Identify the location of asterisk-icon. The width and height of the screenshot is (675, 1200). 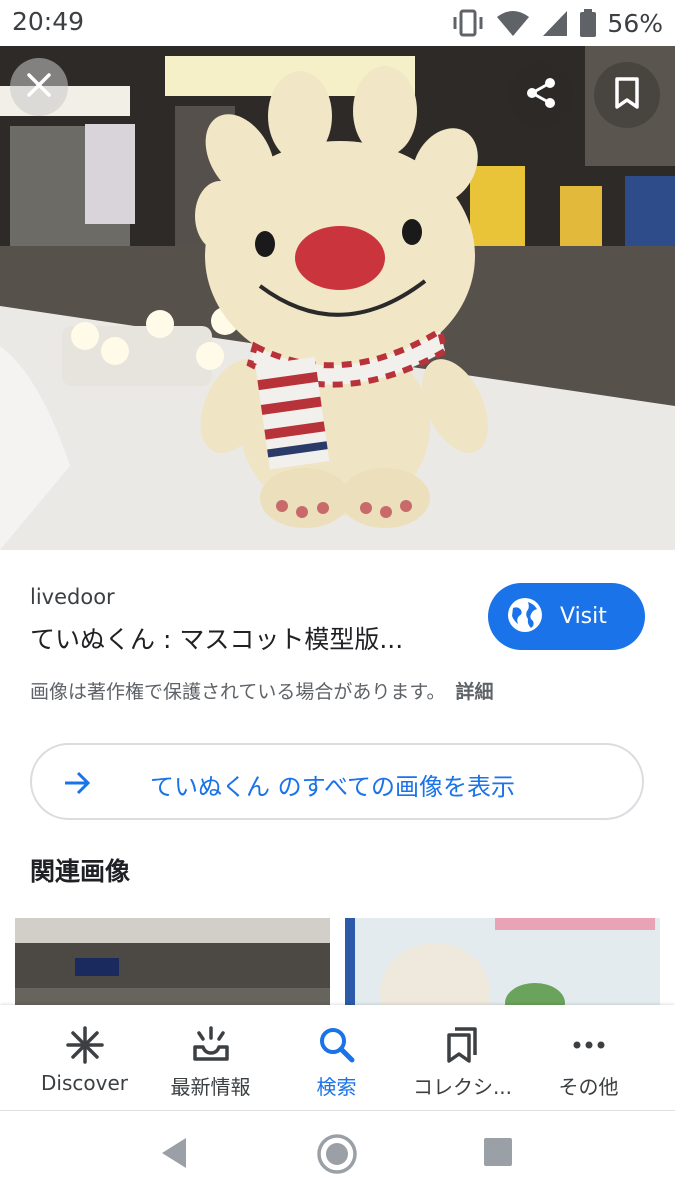
(85, 1047).